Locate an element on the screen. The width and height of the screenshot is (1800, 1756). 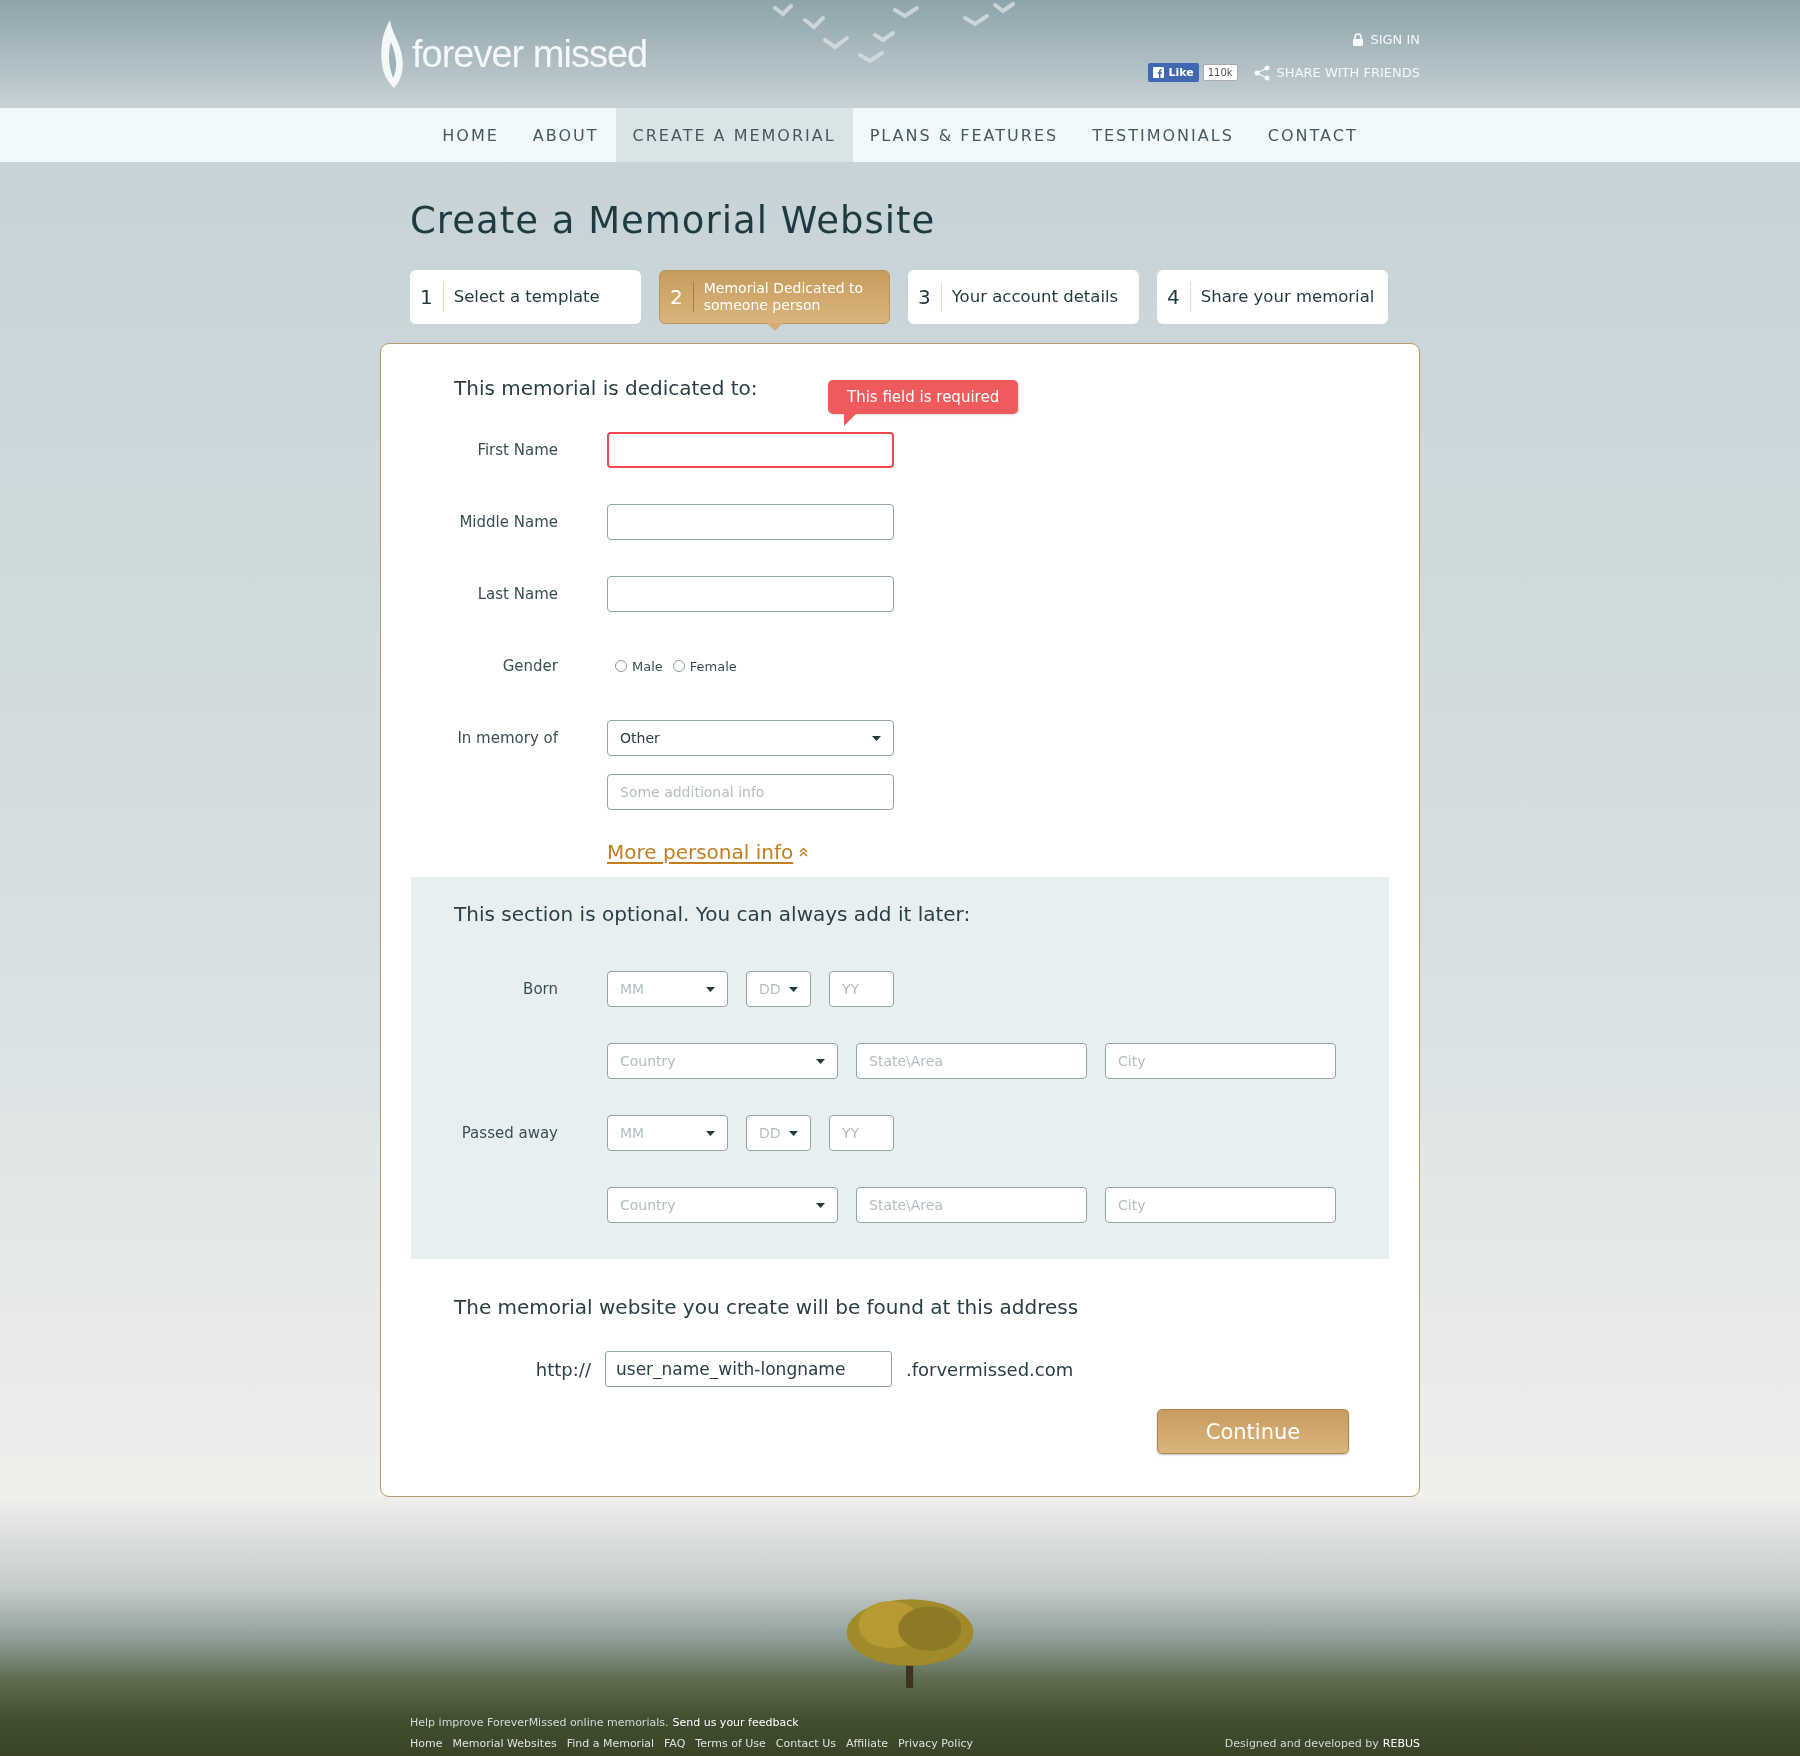
footer-link: FAQ is located at coordinates (675, 1743).